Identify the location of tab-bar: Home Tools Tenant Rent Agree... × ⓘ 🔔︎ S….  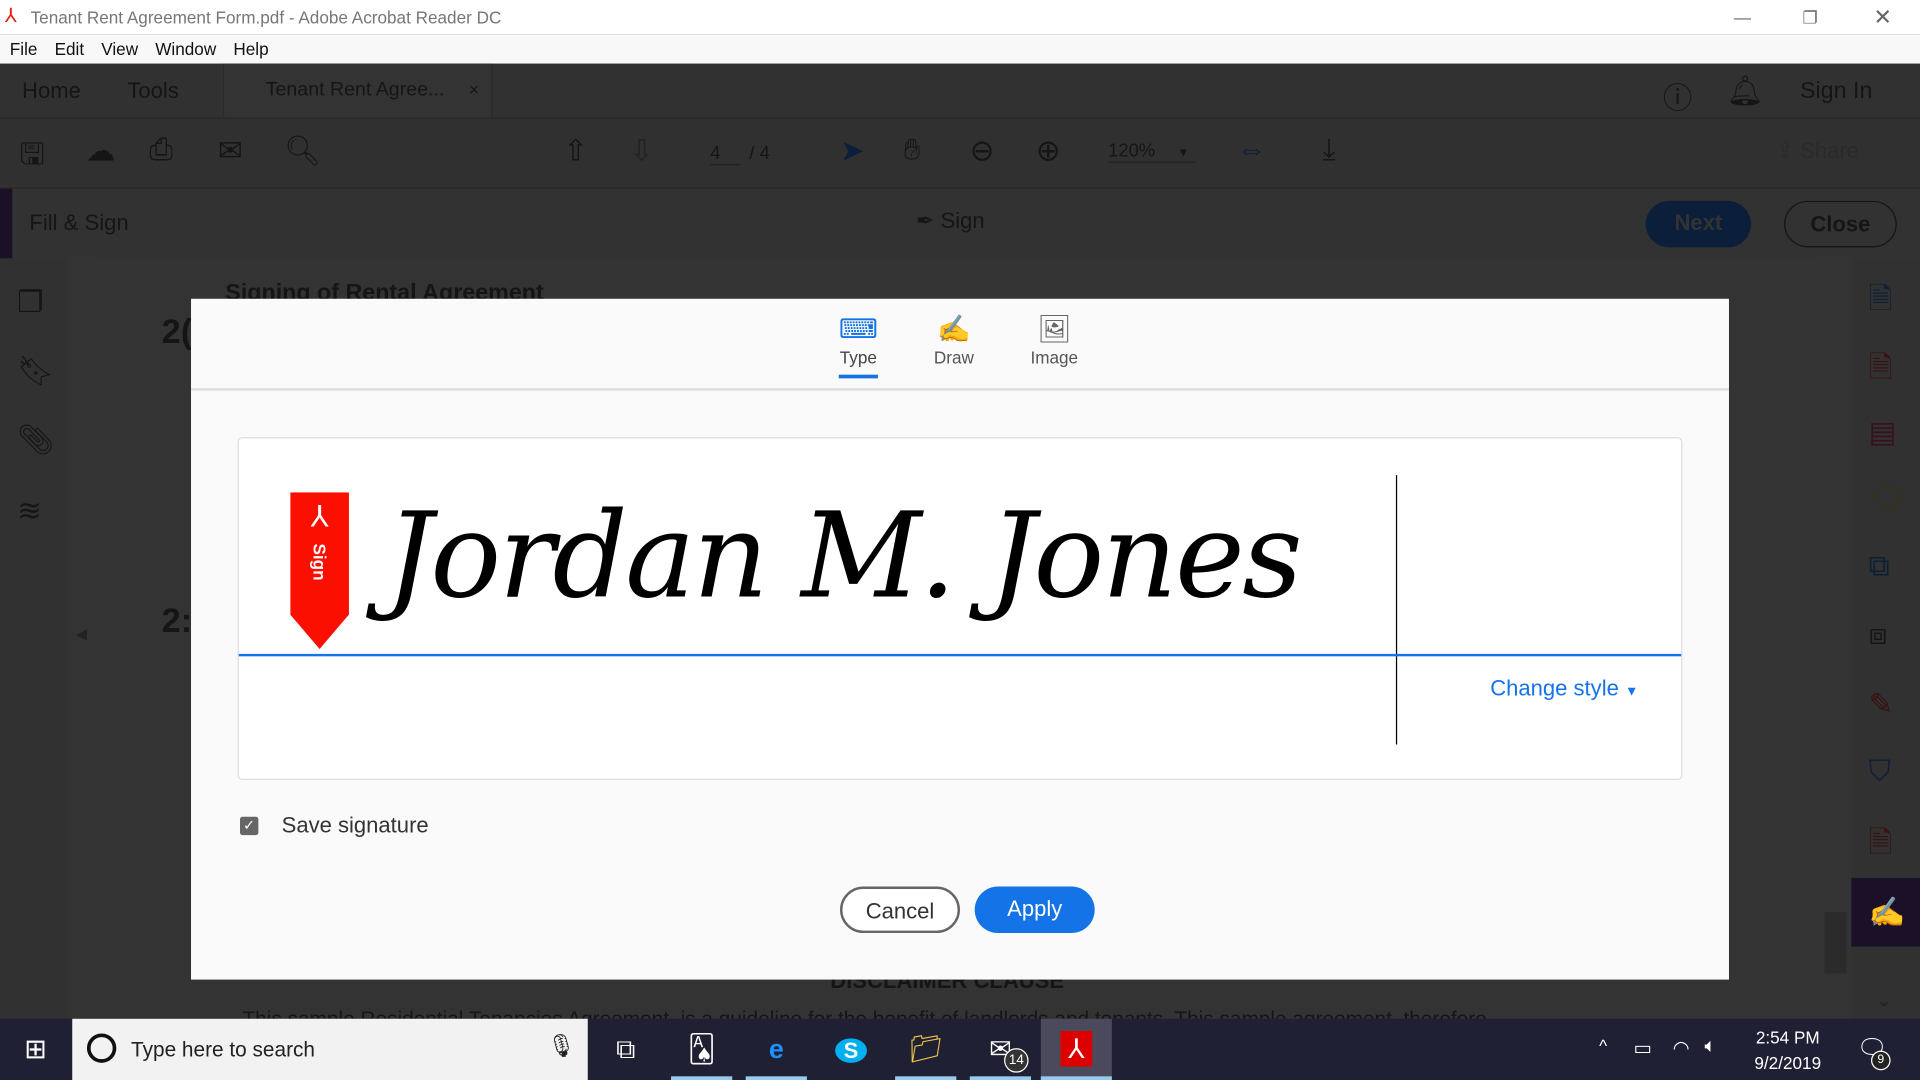
(960, 90).